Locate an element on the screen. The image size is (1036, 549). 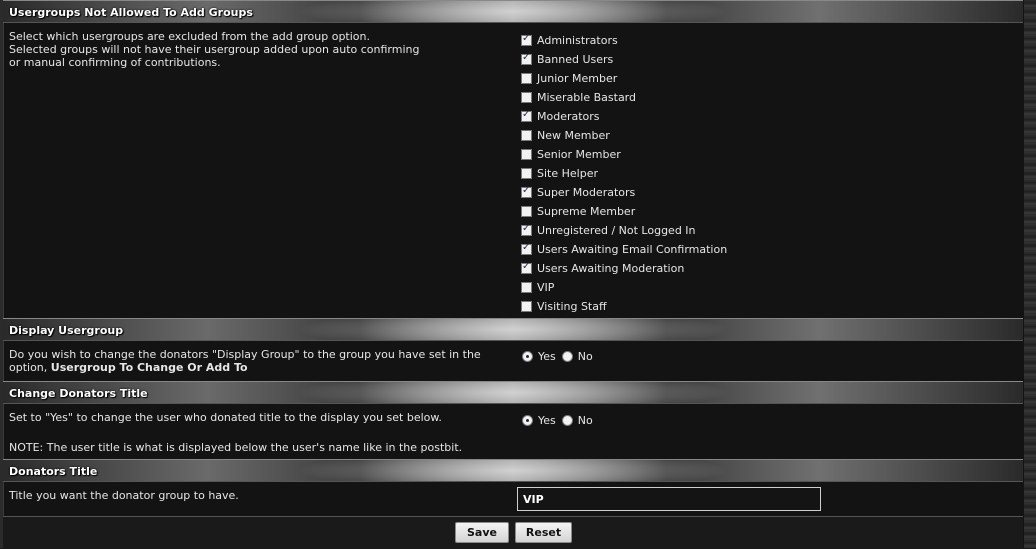
desc-line: option, Usergroup To Change Or Add To is located at coordinates (245, 367).